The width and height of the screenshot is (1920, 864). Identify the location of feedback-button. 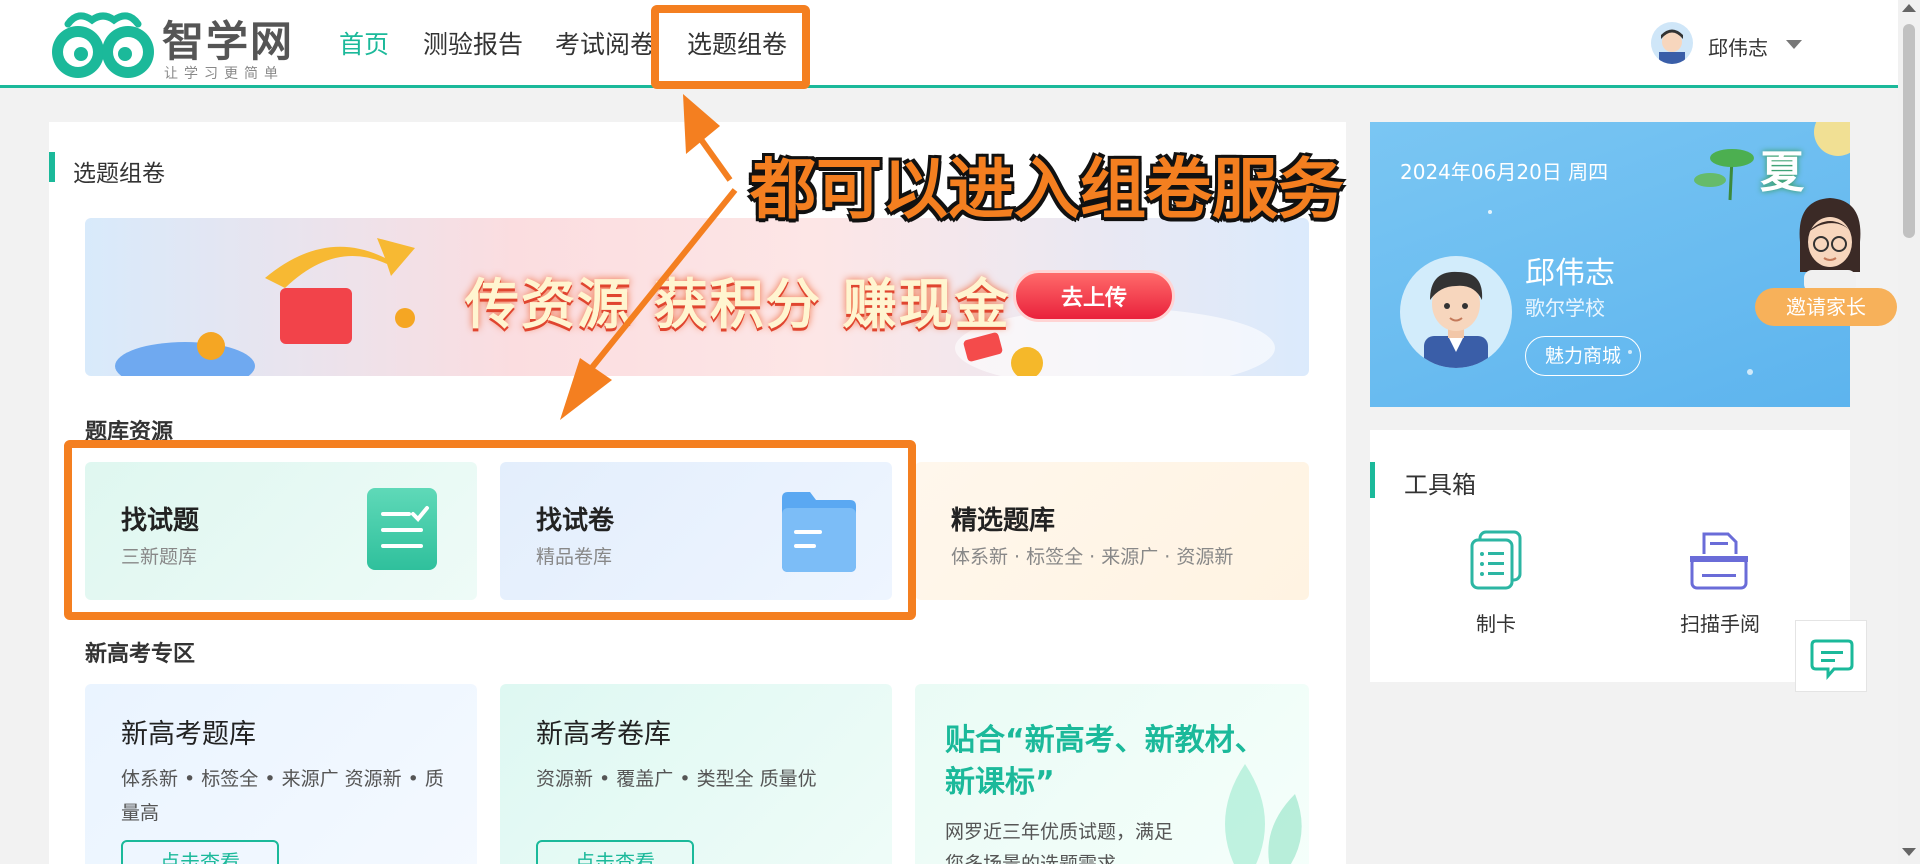
(1831, 656).